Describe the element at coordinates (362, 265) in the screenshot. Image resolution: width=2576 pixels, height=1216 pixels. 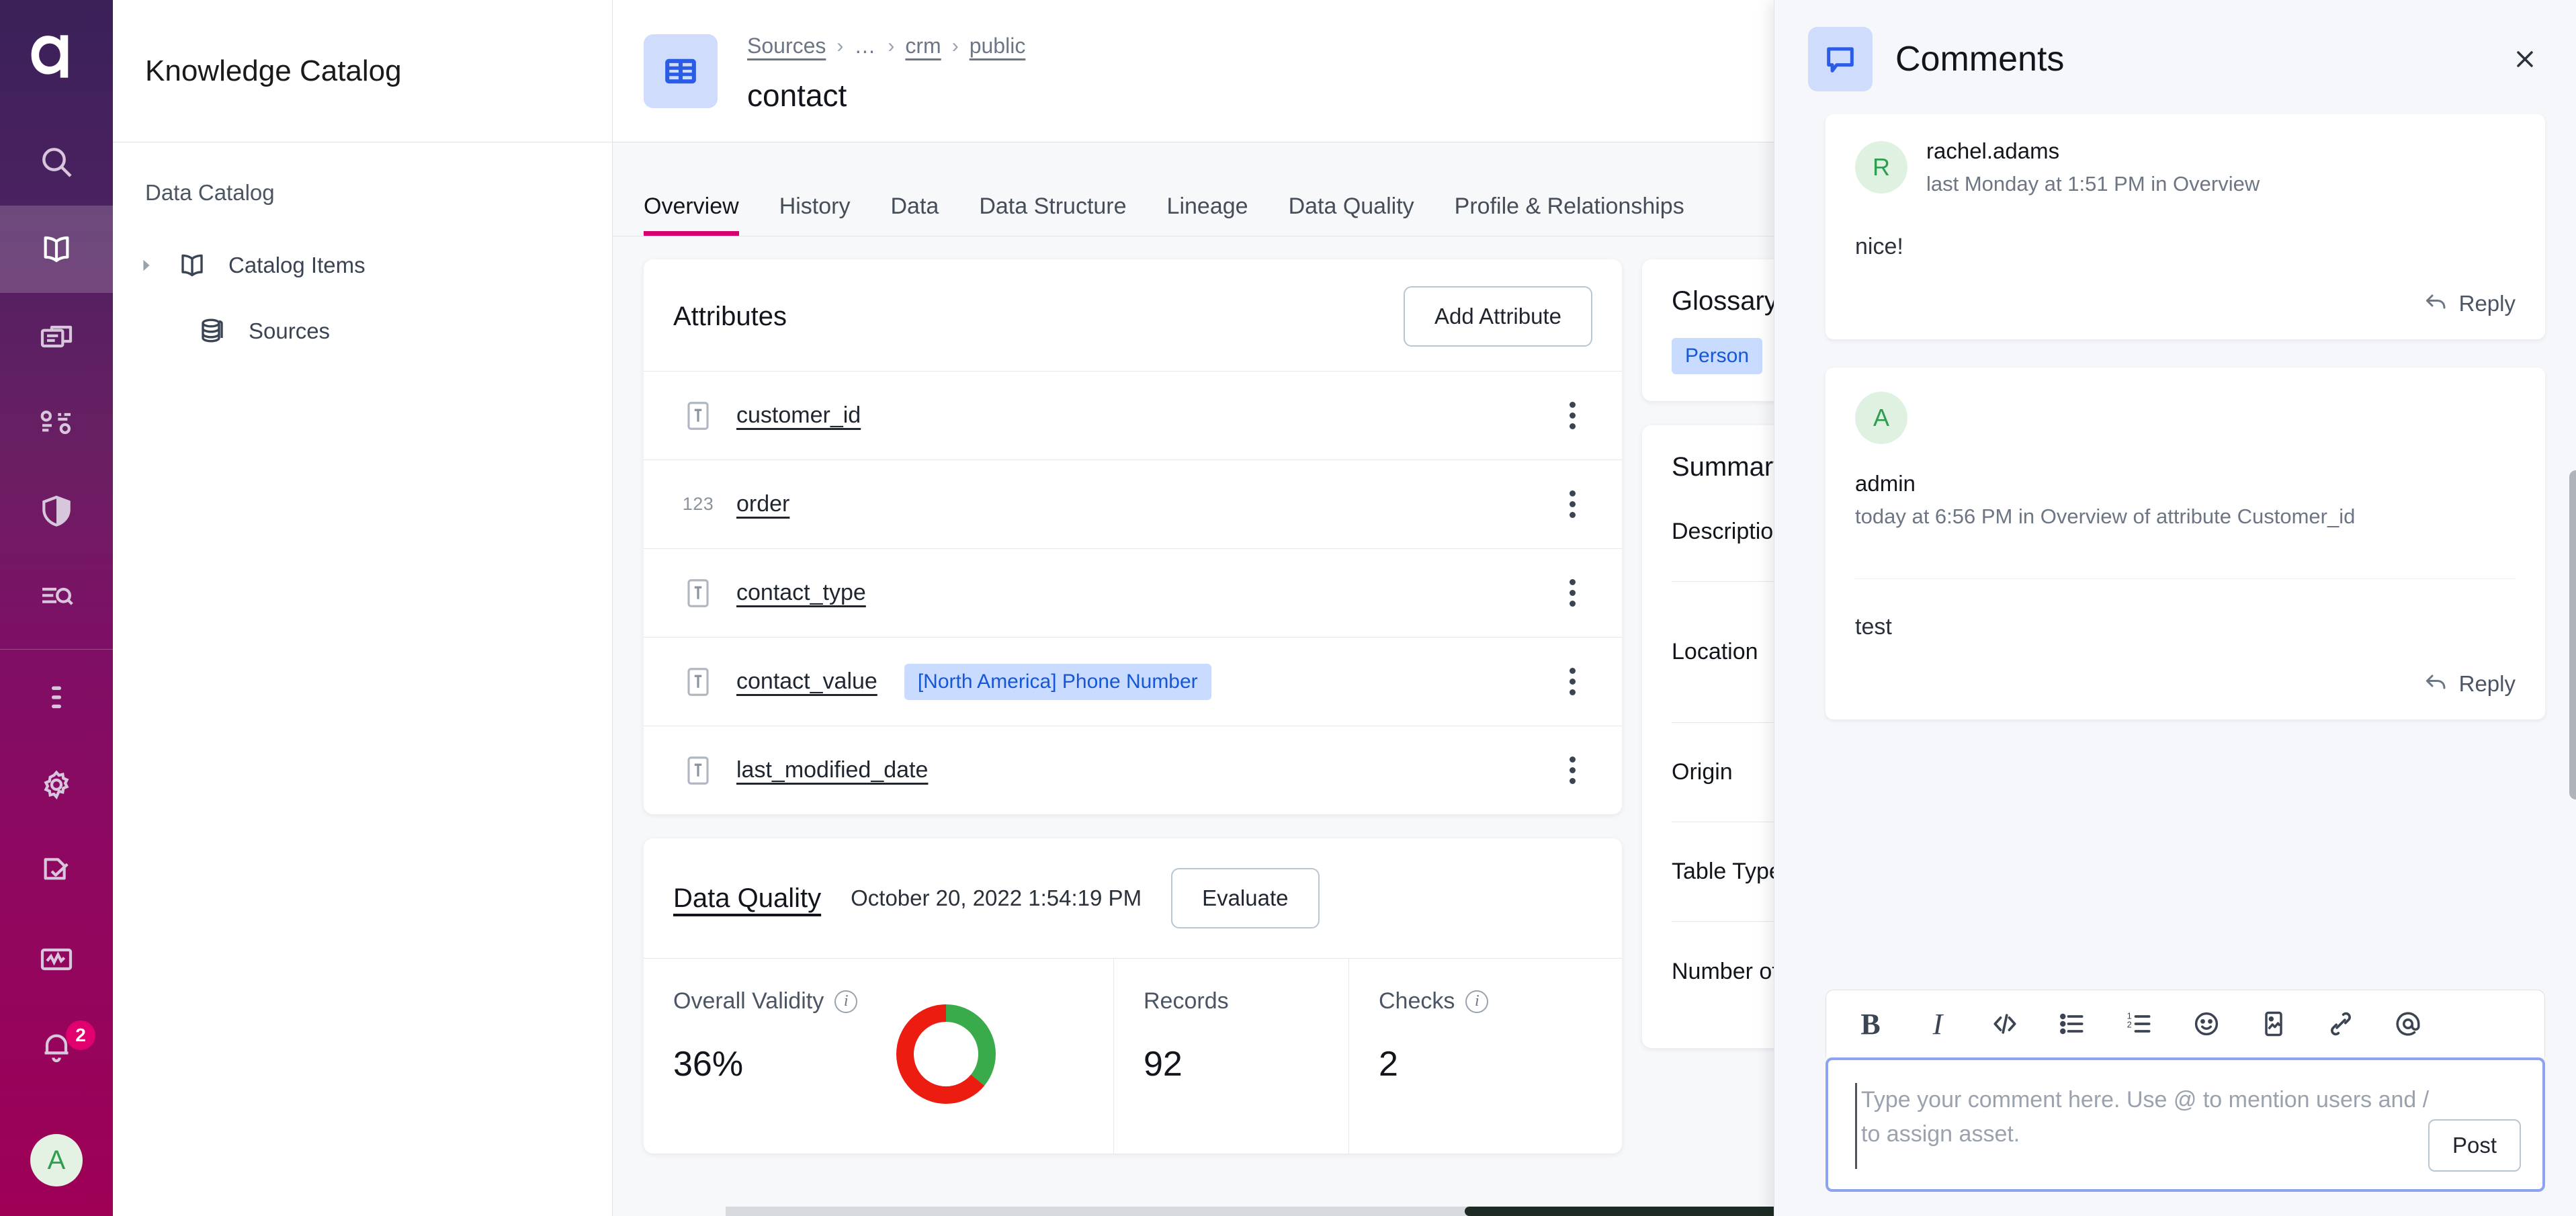
I see `sidebar-item-catalog-items: Catalog Items` at that location.